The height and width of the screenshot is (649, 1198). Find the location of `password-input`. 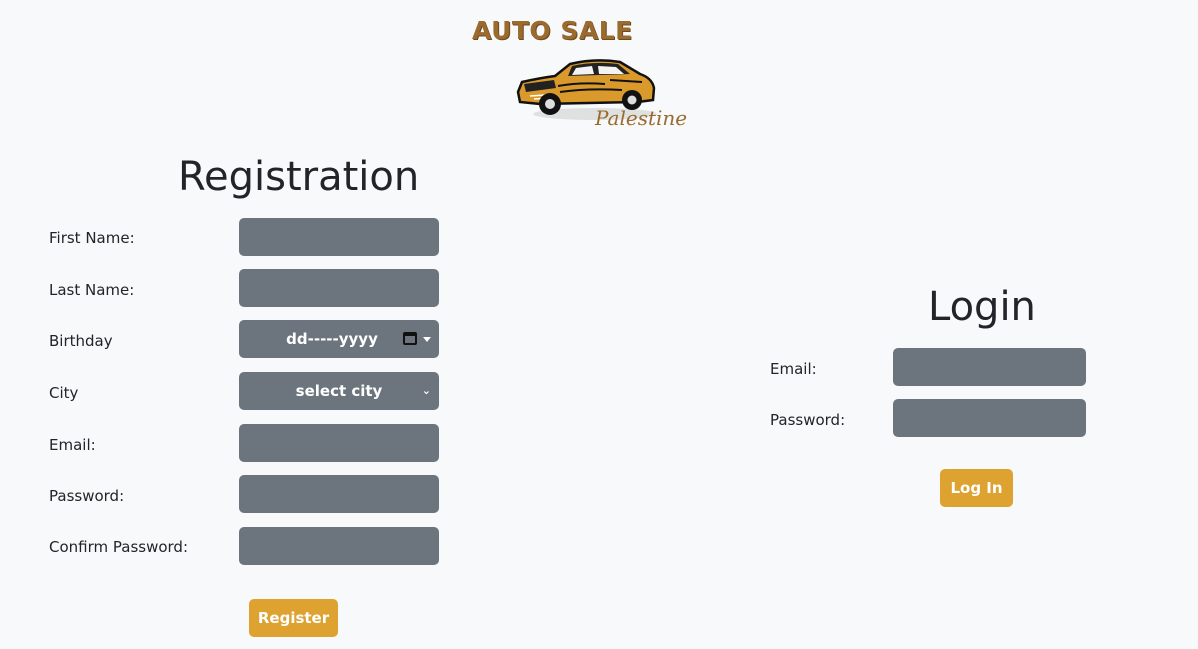

password-input is located at coordinates (339, 494).